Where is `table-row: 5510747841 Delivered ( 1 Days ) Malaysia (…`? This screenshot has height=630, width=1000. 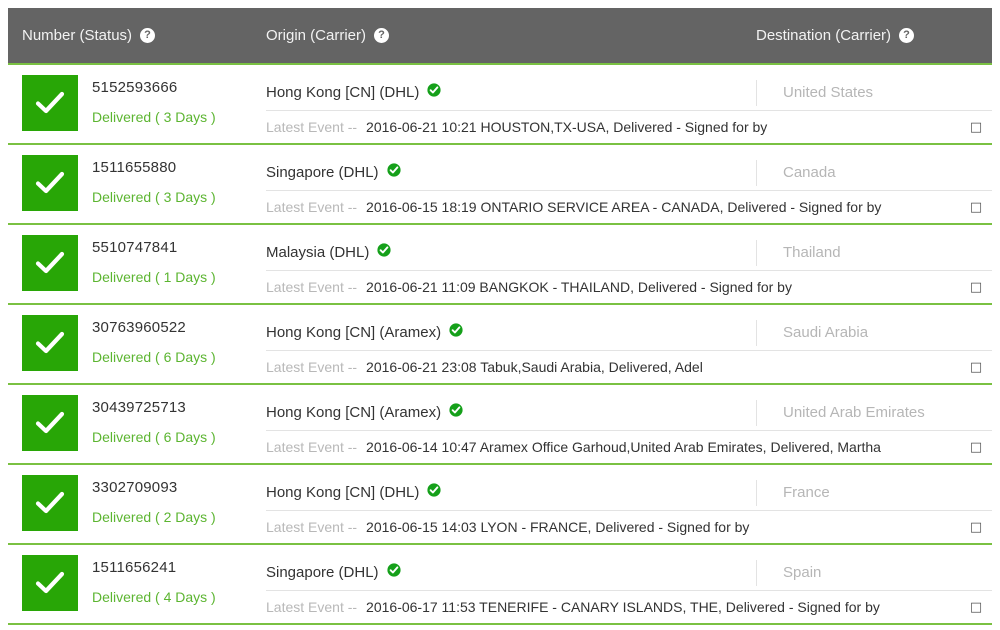 table-row: 5510747841 Delivered ( 1 Days ) Malaysia (… is located at coordinates (500, 263).